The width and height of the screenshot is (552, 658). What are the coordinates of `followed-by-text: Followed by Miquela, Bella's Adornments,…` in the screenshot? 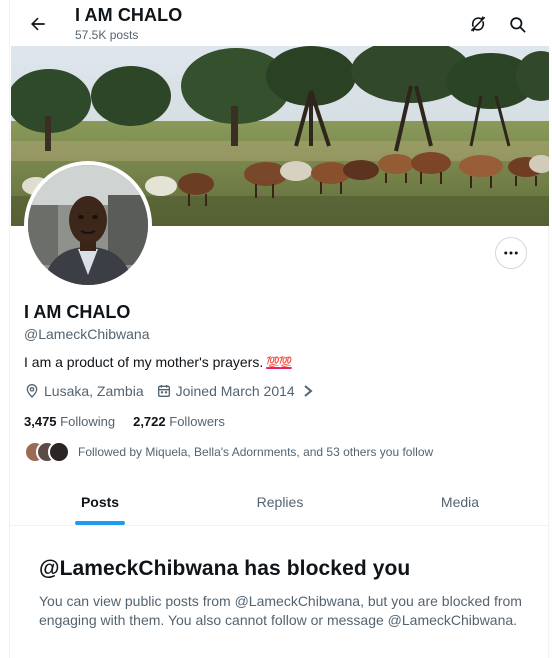 It's located at (256, 452).